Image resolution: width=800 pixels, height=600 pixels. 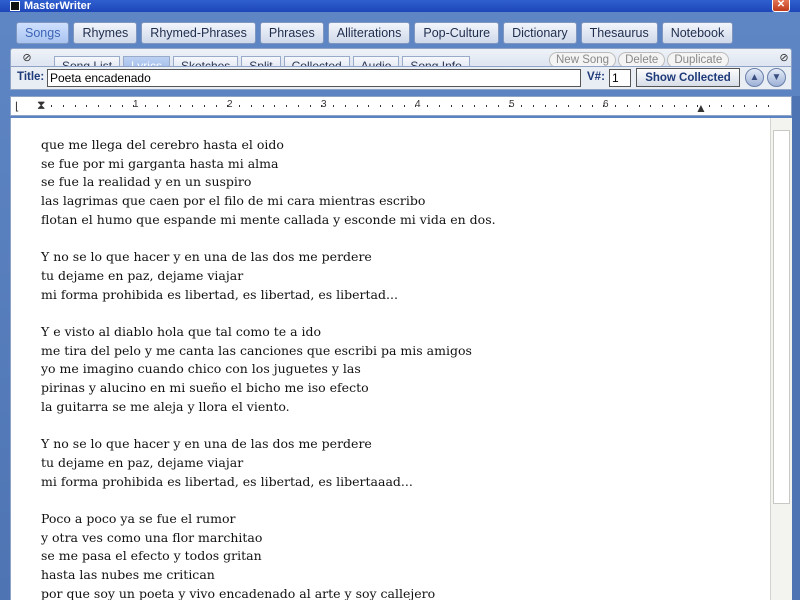 What do you see at coordinates (128, 575) in the screenshot?
I see `lyric-line: hasta las nubes me critican` at bounding box center [128, 575].